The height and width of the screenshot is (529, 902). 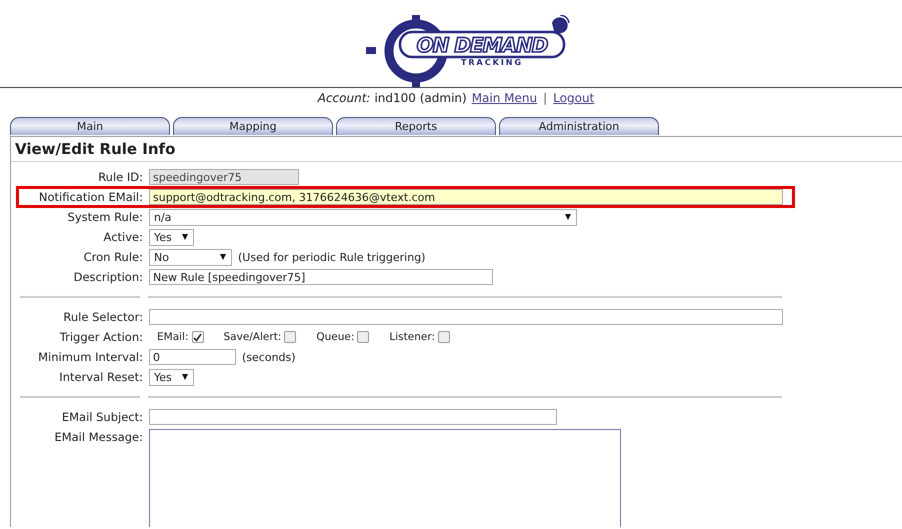 I want to click on main-menu-link: Main Menu, so click(x=505, y=98).